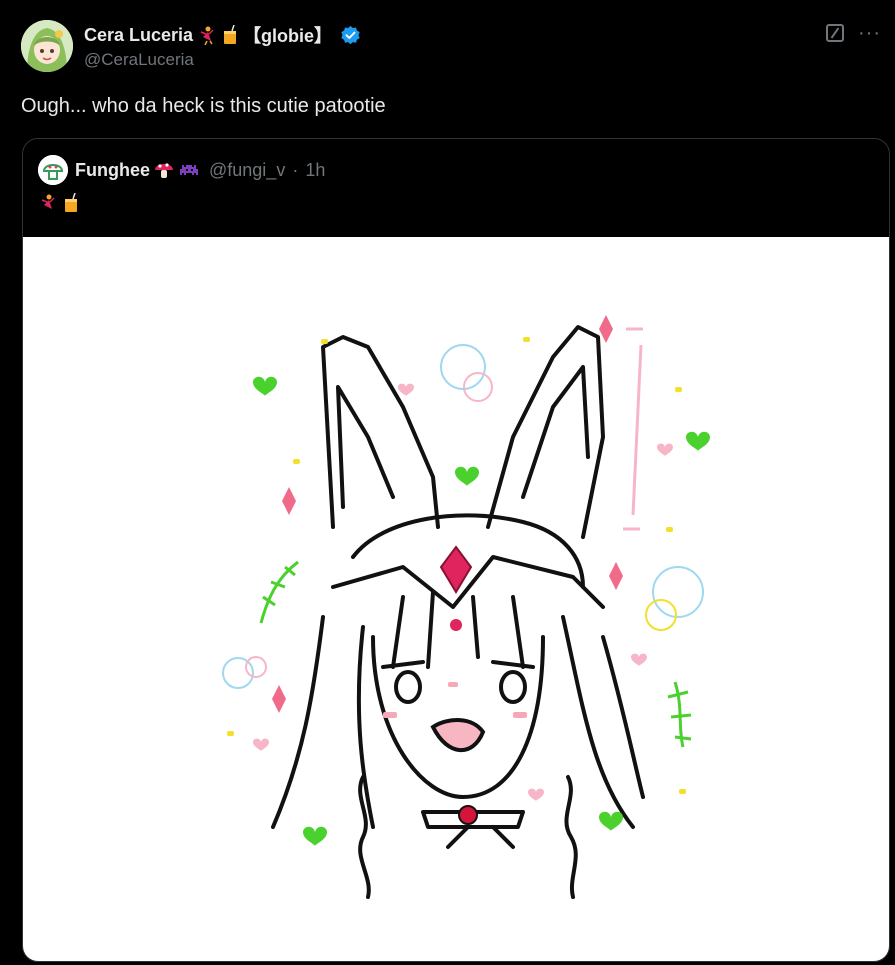 The image size is (895, 965). Describe the element at coordinates (835, 33) in the screenshot. I see `grok-icon` at that location.